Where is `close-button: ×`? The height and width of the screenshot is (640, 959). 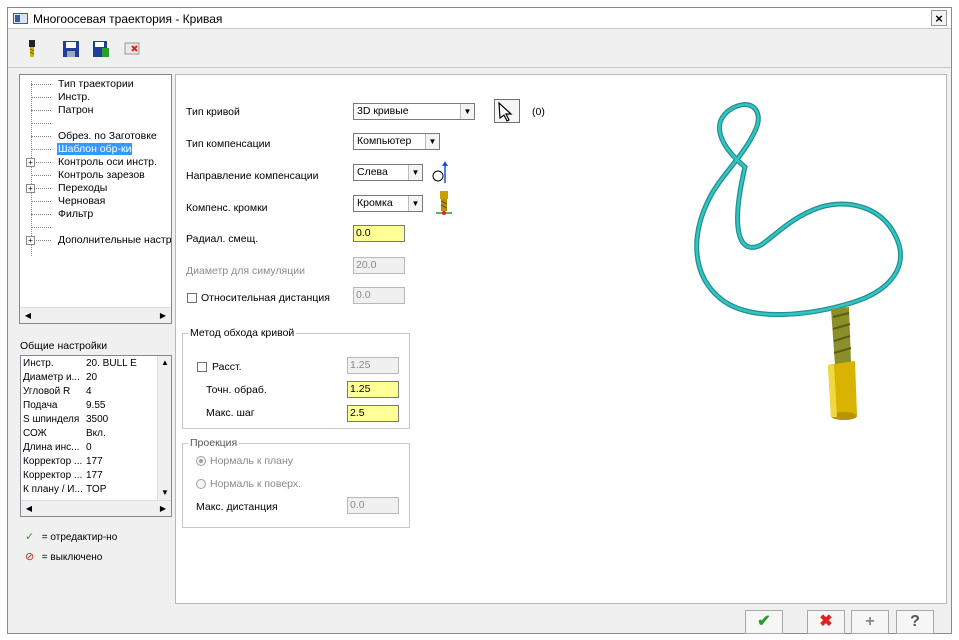 close-button: × is located at coordinates (939, 18).